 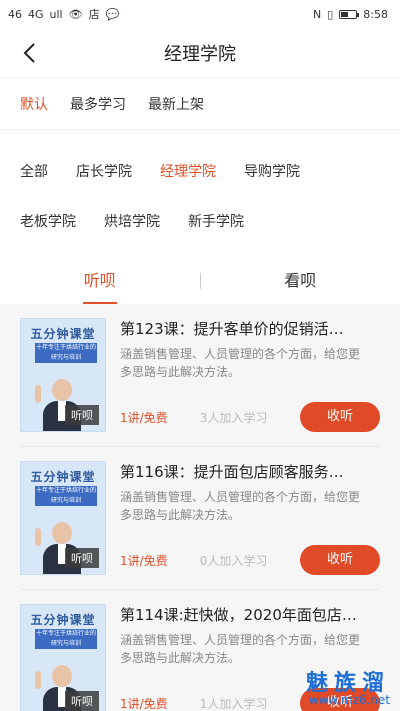 What do you see at coordinates (233, 561) in the screenshot?
I see `course-learners: 0人加入学习` at bounding box center [233, 561].